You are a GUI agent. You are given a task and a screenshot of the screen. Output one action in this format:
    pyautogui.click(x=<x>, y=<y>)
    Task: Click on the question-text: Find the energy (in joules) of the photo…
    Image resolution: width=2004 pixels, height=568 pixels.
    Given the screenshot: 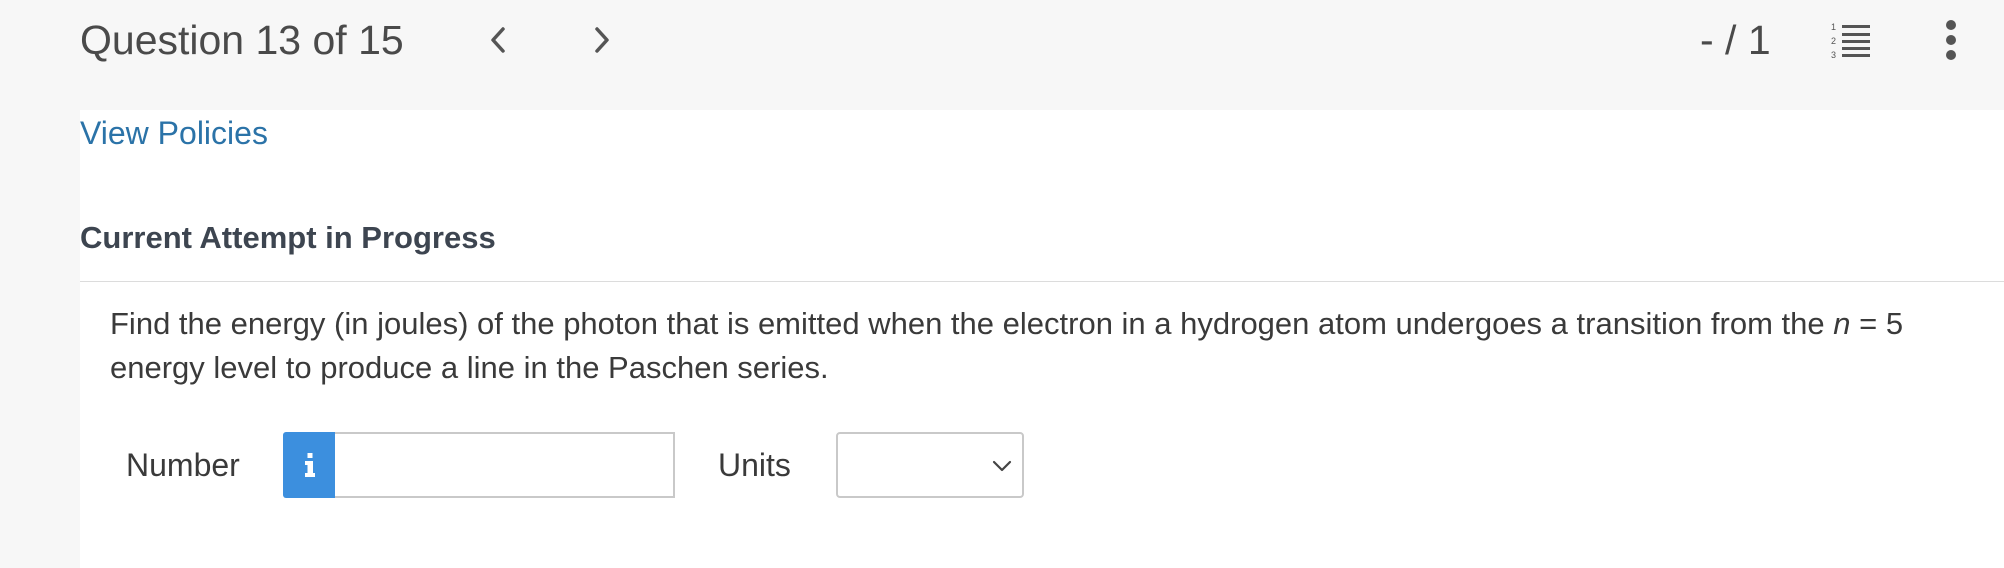 What is the action you would take?
    pyautogui.click(x=1050, y=346)
    